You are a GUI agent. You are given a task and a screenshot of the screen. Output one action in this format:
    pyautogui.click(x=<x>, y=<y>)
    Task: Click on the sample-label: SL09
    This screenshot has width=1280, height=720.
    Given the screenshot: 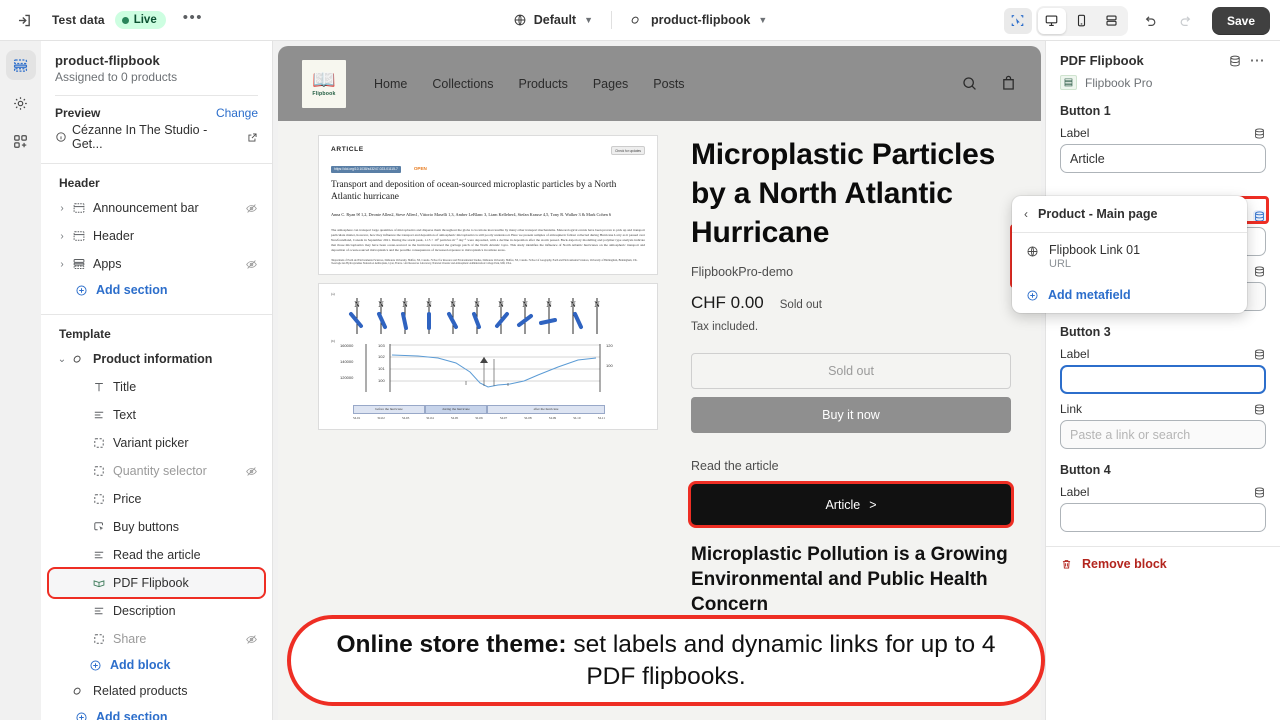 What is the action you would take?
    pyautogui.click(x=552, y=417)
    